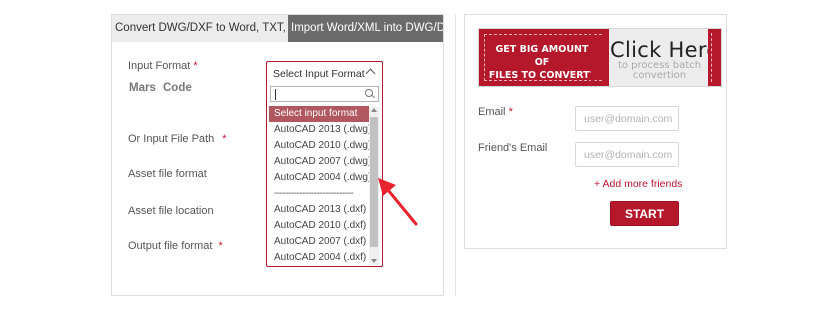  I want to click on banner-sub-line2: convertion, so click(659, 75).